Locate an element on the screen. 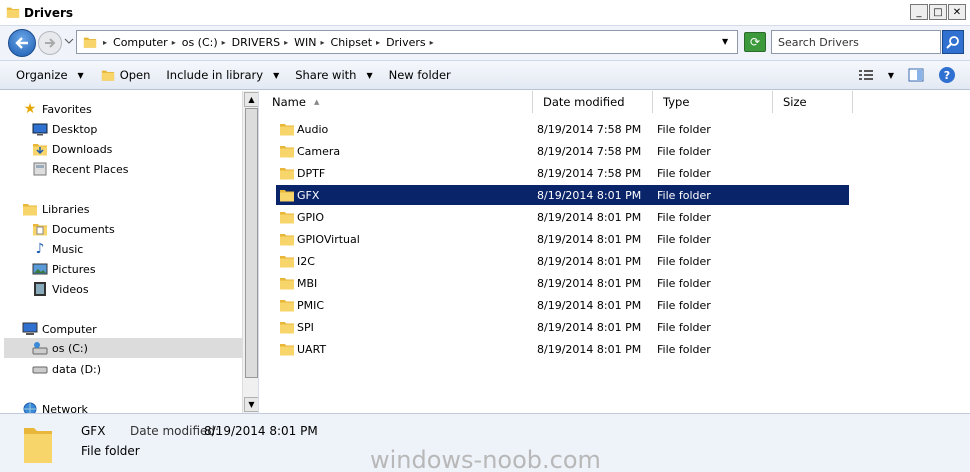 Image resolution: width=970 pixels, height=472 pixels. refresh-button: ⟳ is located at coordinates (755, 42).